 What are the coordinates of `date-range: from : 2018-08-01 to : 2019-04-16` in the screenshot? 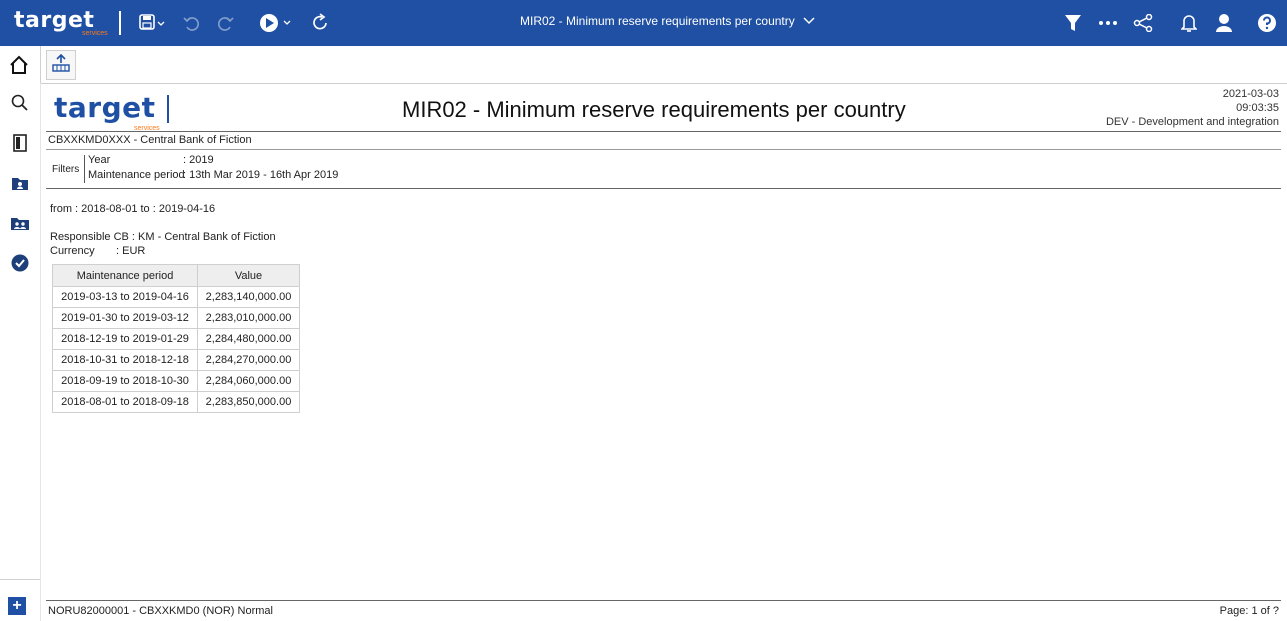 It's located at (133, 209).